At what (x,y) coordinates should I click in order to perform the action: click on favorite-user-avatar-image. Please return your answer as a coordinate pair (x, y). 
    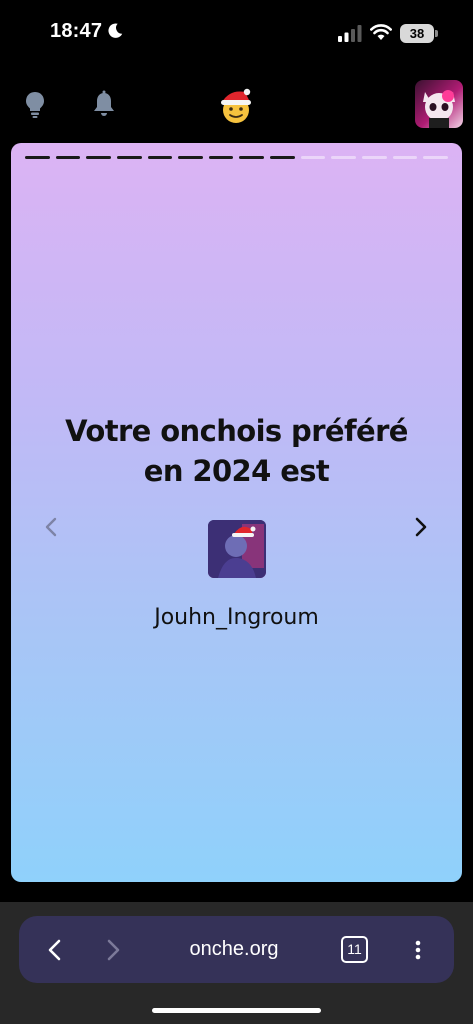
    Looking at the image, I should click on (237, 549).